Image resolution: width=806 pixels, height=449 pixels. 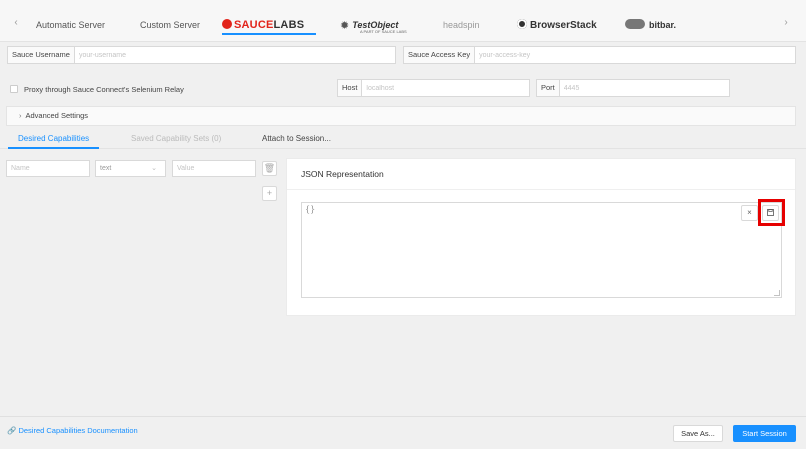 What do you see at coordinates (263, 25) in the screenshot?
I see `saucelabs-logo: SAUCELABS` at bounding box center [263, 25].